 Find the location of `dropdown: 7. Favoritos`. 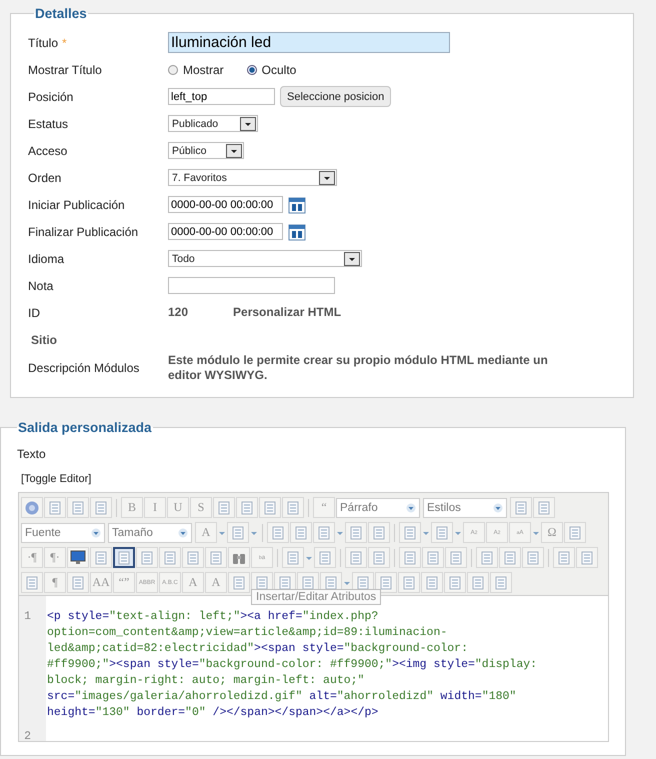

dropdown: 7. Favoritos is located at coordinates (252, 177).